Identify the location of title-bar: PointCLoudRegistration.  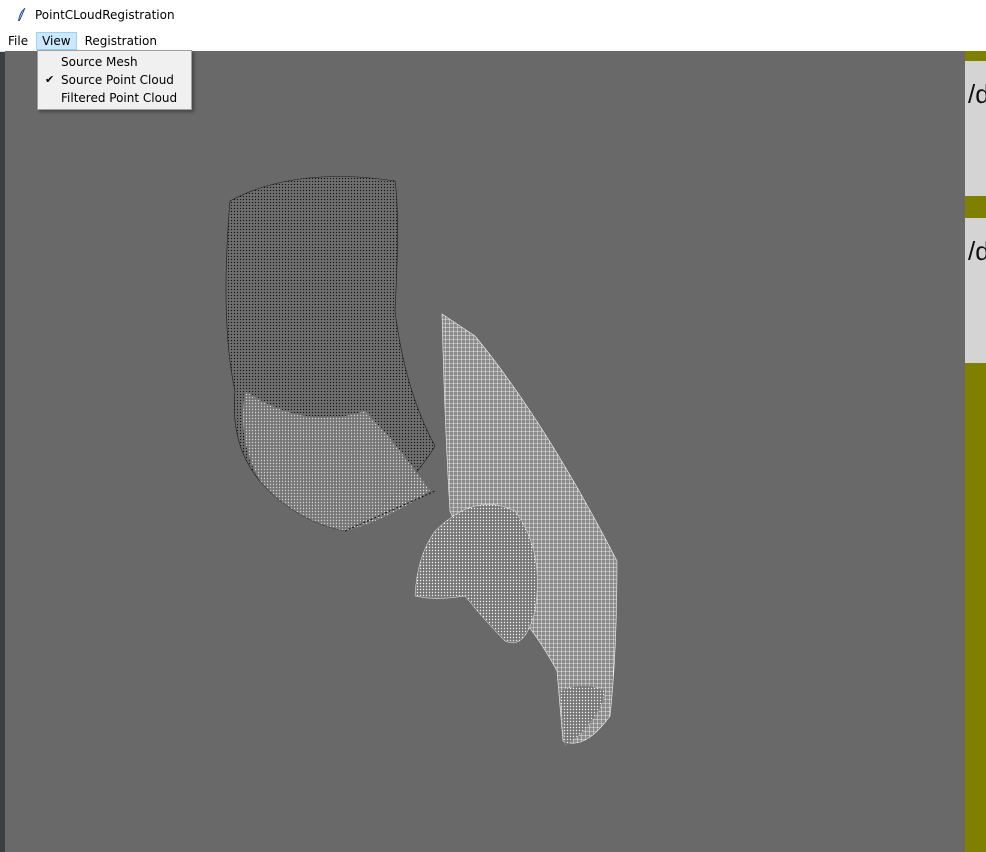
(493, 15).